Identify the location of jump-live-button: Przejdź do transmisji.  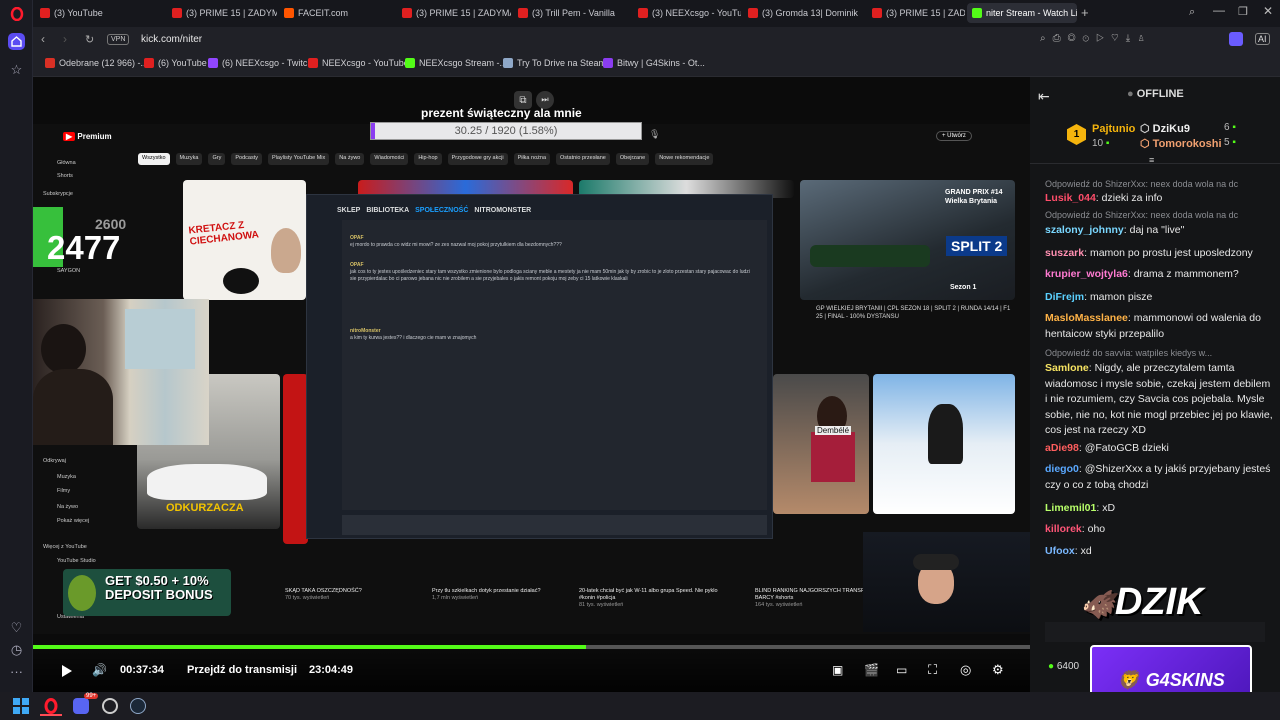
(242, 670).